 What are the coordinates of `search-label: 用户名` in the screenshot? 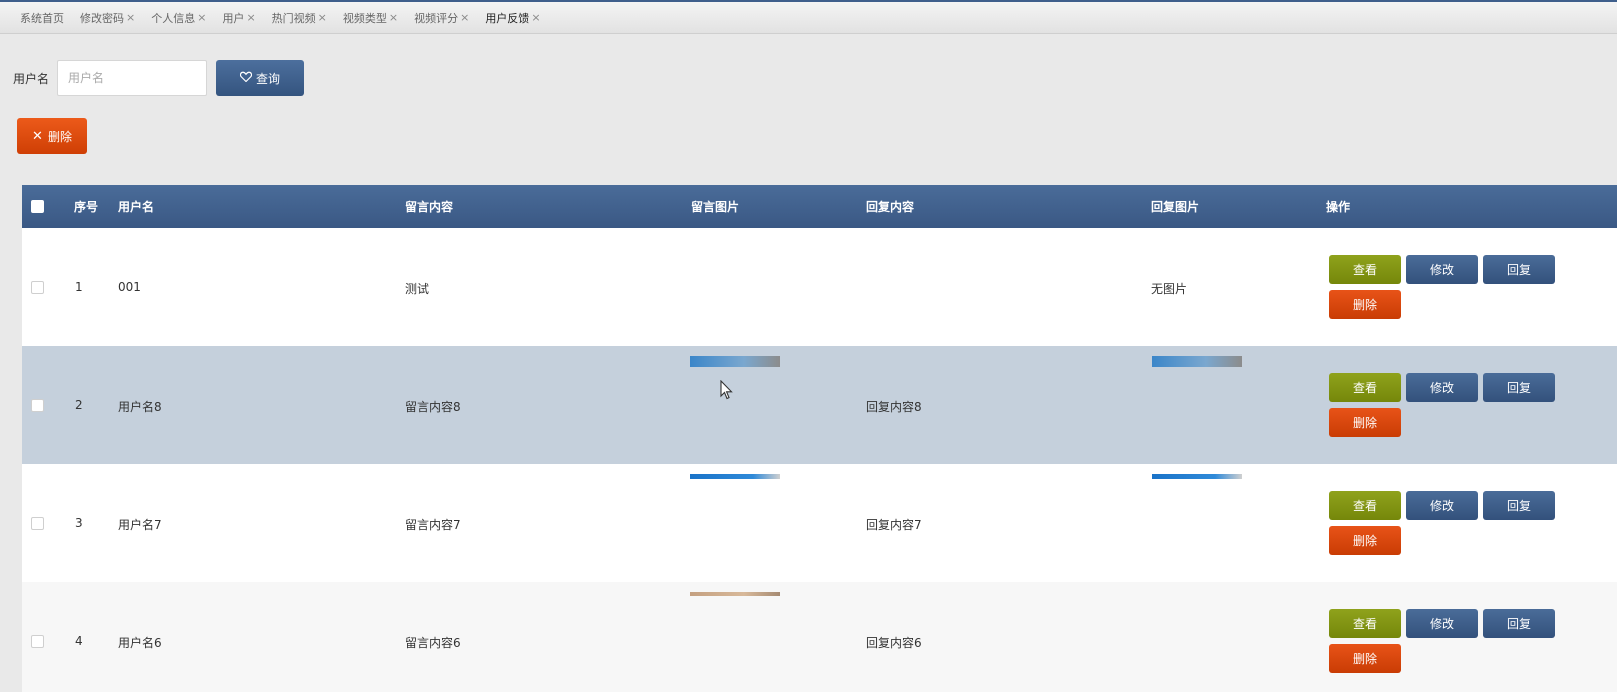 It's located at (31, 78).